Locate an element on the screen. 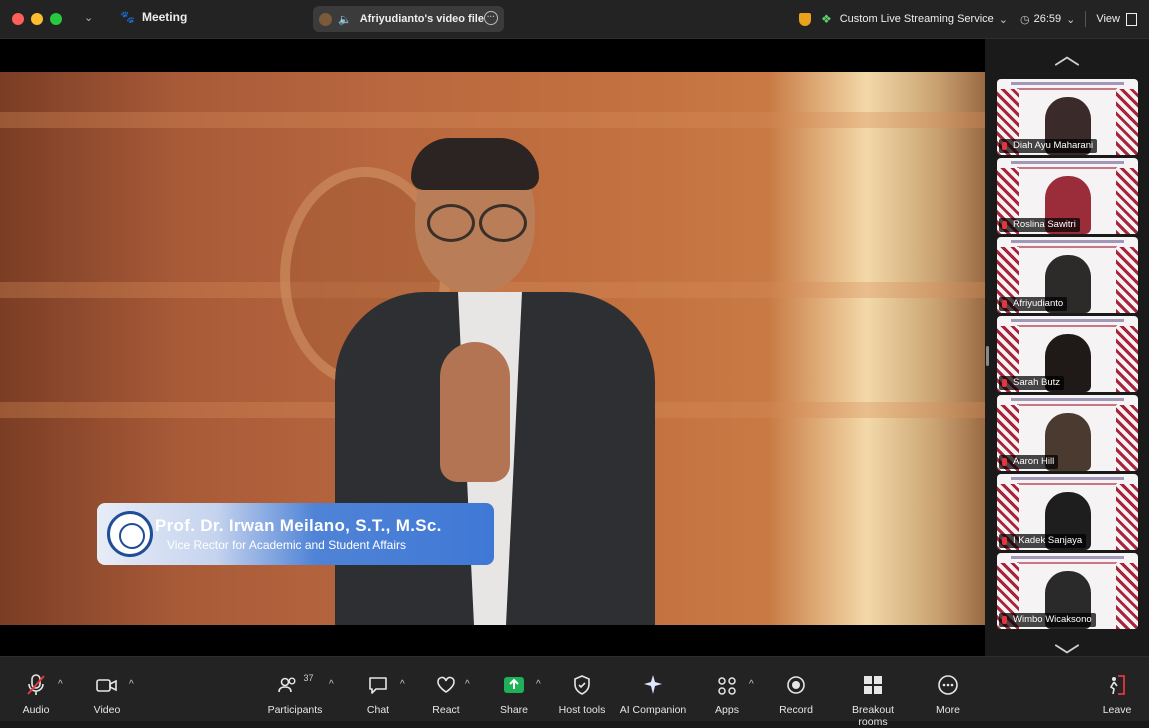 The height and width of the screenshot is (728, 1149). speaker-hair is located at coordinates (475, 164).